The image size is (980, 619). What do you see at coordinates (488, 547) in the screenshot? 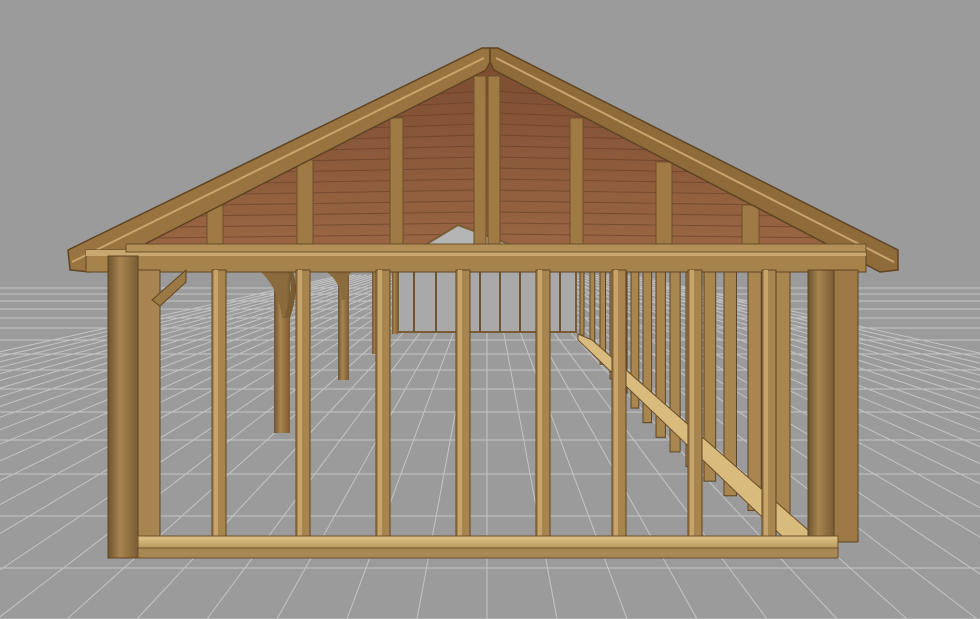
I see `front-sole-plate` at bounding box center [488, 547].